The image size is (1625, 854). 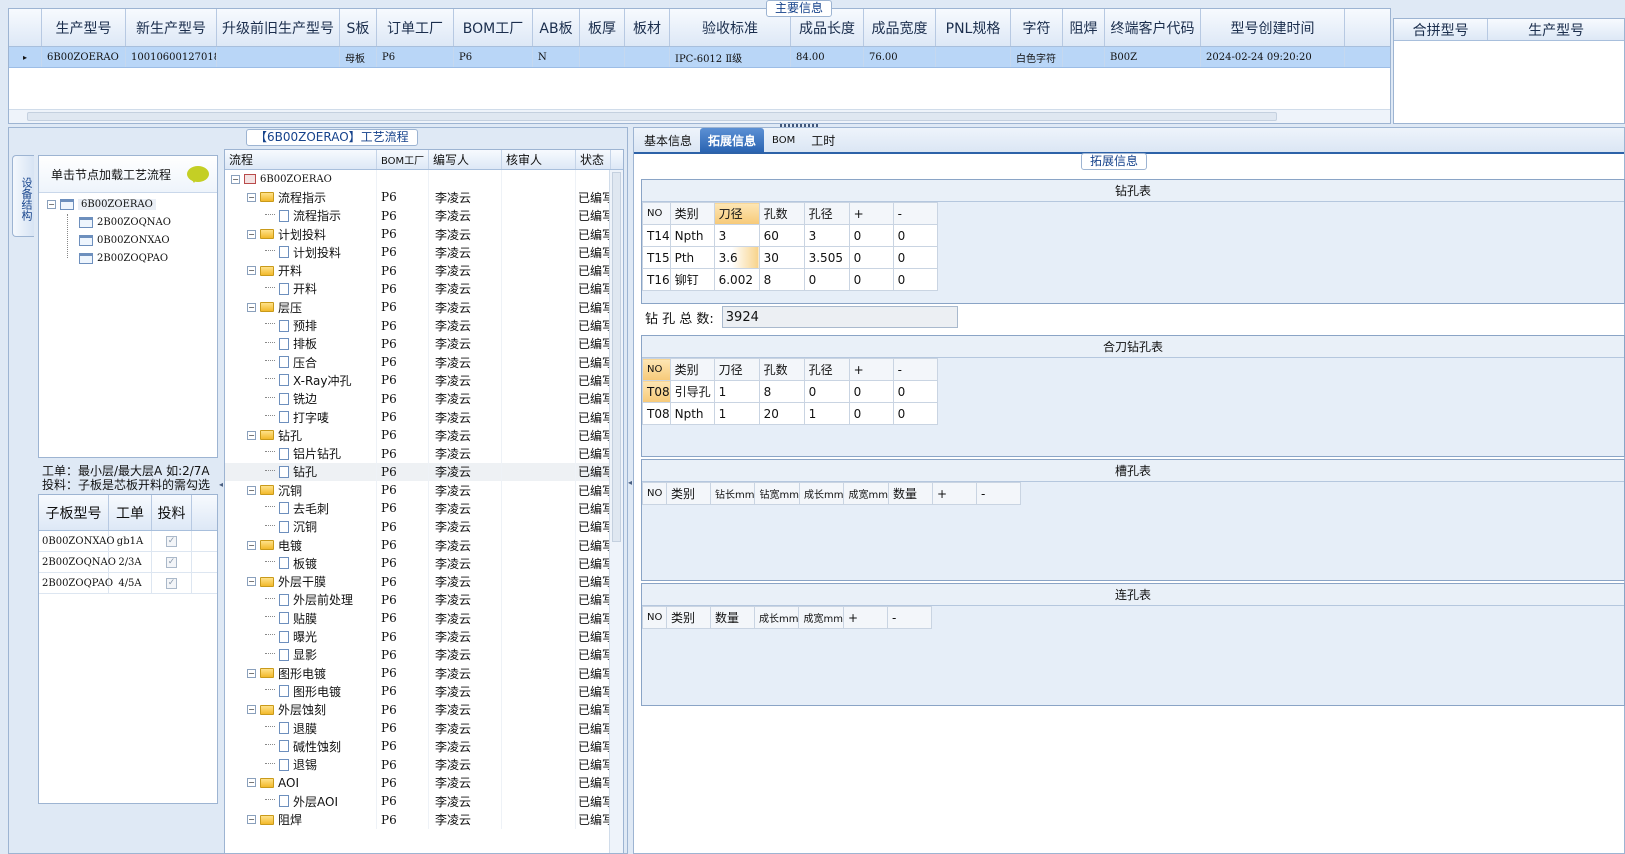 What do you see at coordinates (424, 289) in the screenshot?
I see `flow-row: 开料 P6 李凌云 已编写` at bounding box center [424, 289].